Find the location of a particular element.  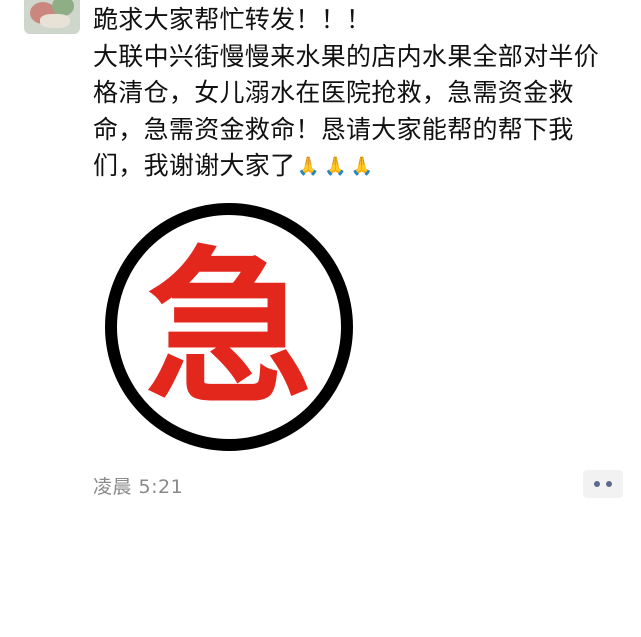

badge-character: 急 is located at coordinates (229, 329).